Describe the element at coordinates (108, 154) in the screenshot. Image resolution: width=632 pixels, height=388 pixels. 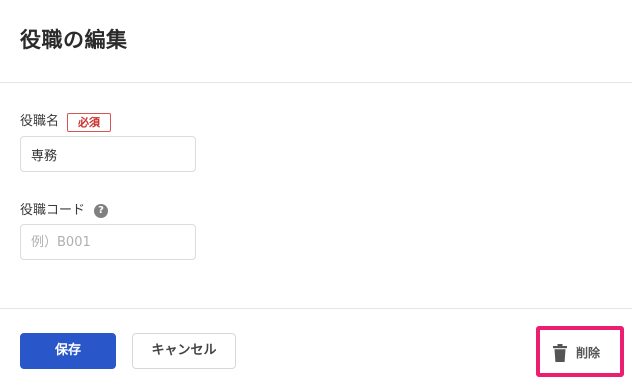
I see `position-name-input` at that location.